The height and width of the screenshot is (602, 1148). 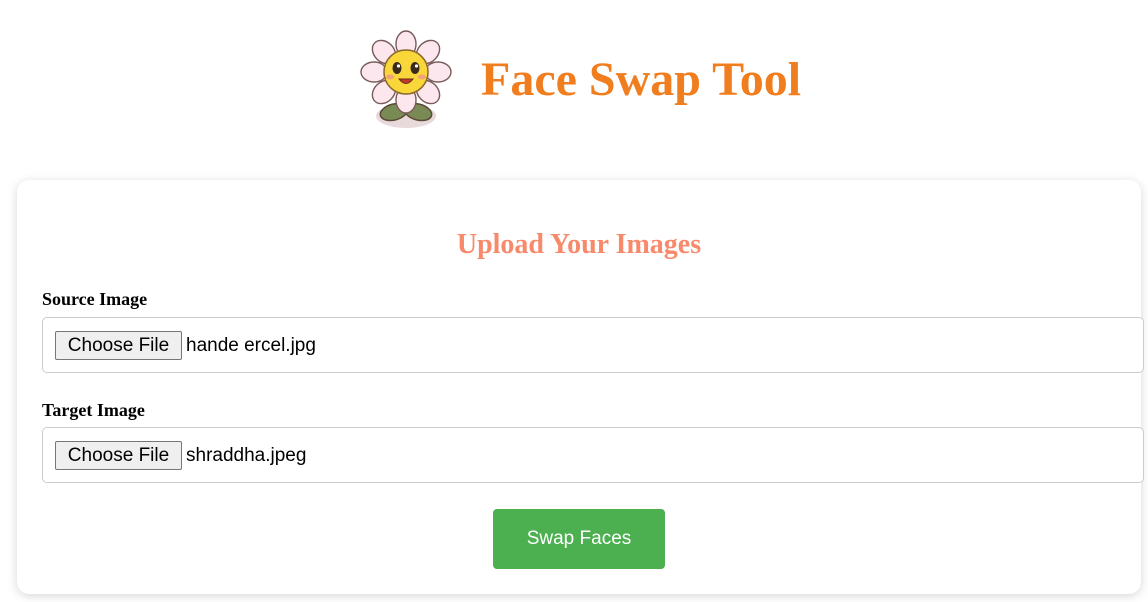 I want to click on target-image-label: Target Image, so click(x=93, y=410).